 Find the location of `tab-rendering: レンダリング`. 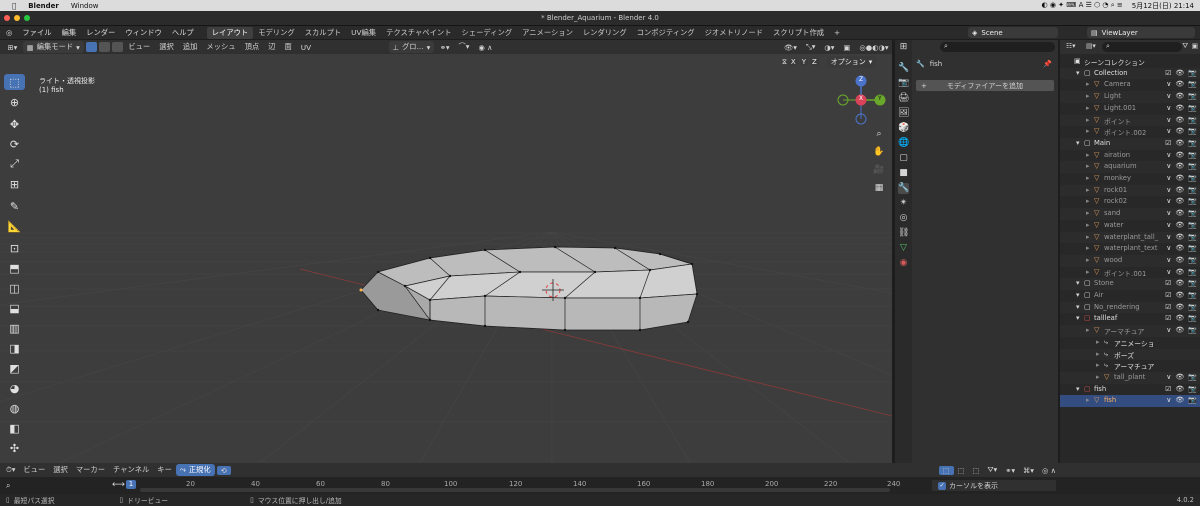

tab-rendering: レンダリング is located at coordinates (605, 33).